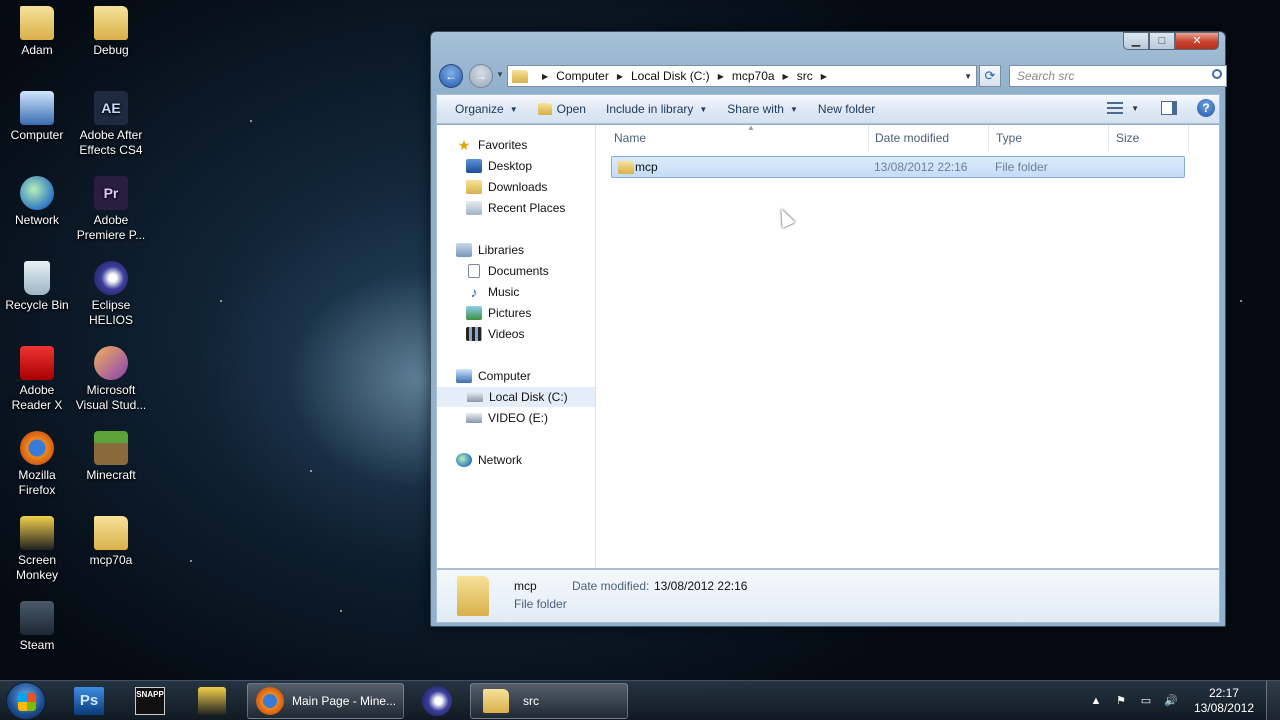  I want to click on details-name: mcp, so click(525, 586).